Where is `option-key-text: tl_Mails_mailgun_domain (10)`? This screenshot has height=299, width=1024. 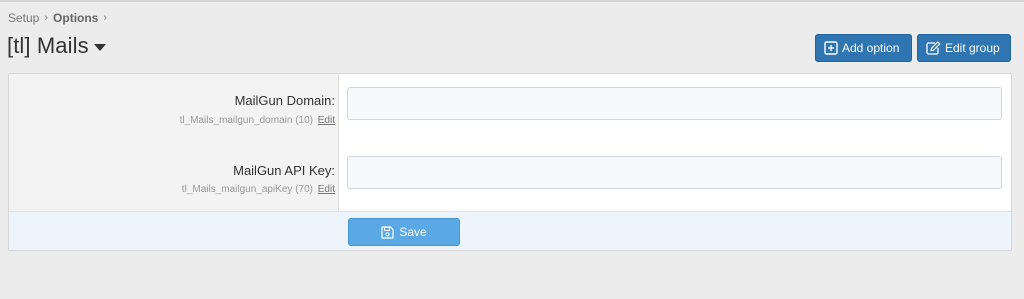 option-key-text: tl_Mails_mailgun_domain (10) is located at coordinates (246, 120).